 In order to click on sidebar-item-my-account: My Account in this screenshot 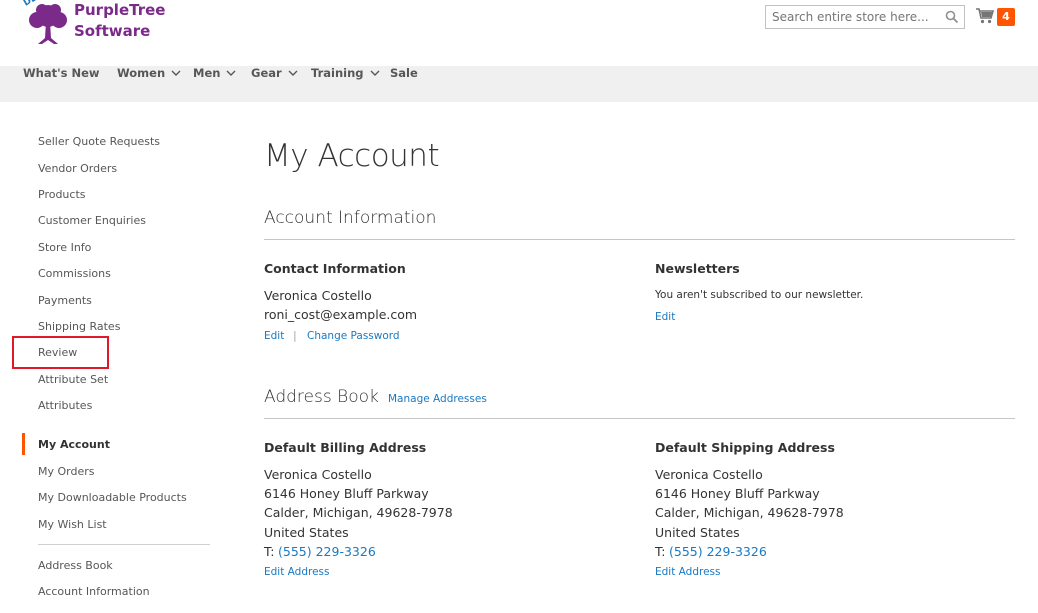, I will do `click(74, 444)`.